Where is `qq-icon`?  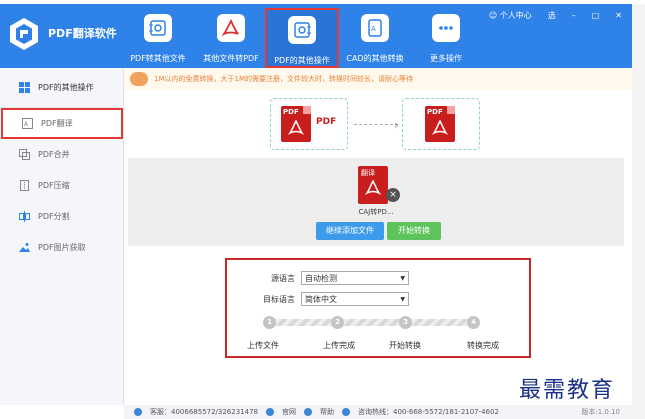 qq-icon is located at coordinates (138, 412).